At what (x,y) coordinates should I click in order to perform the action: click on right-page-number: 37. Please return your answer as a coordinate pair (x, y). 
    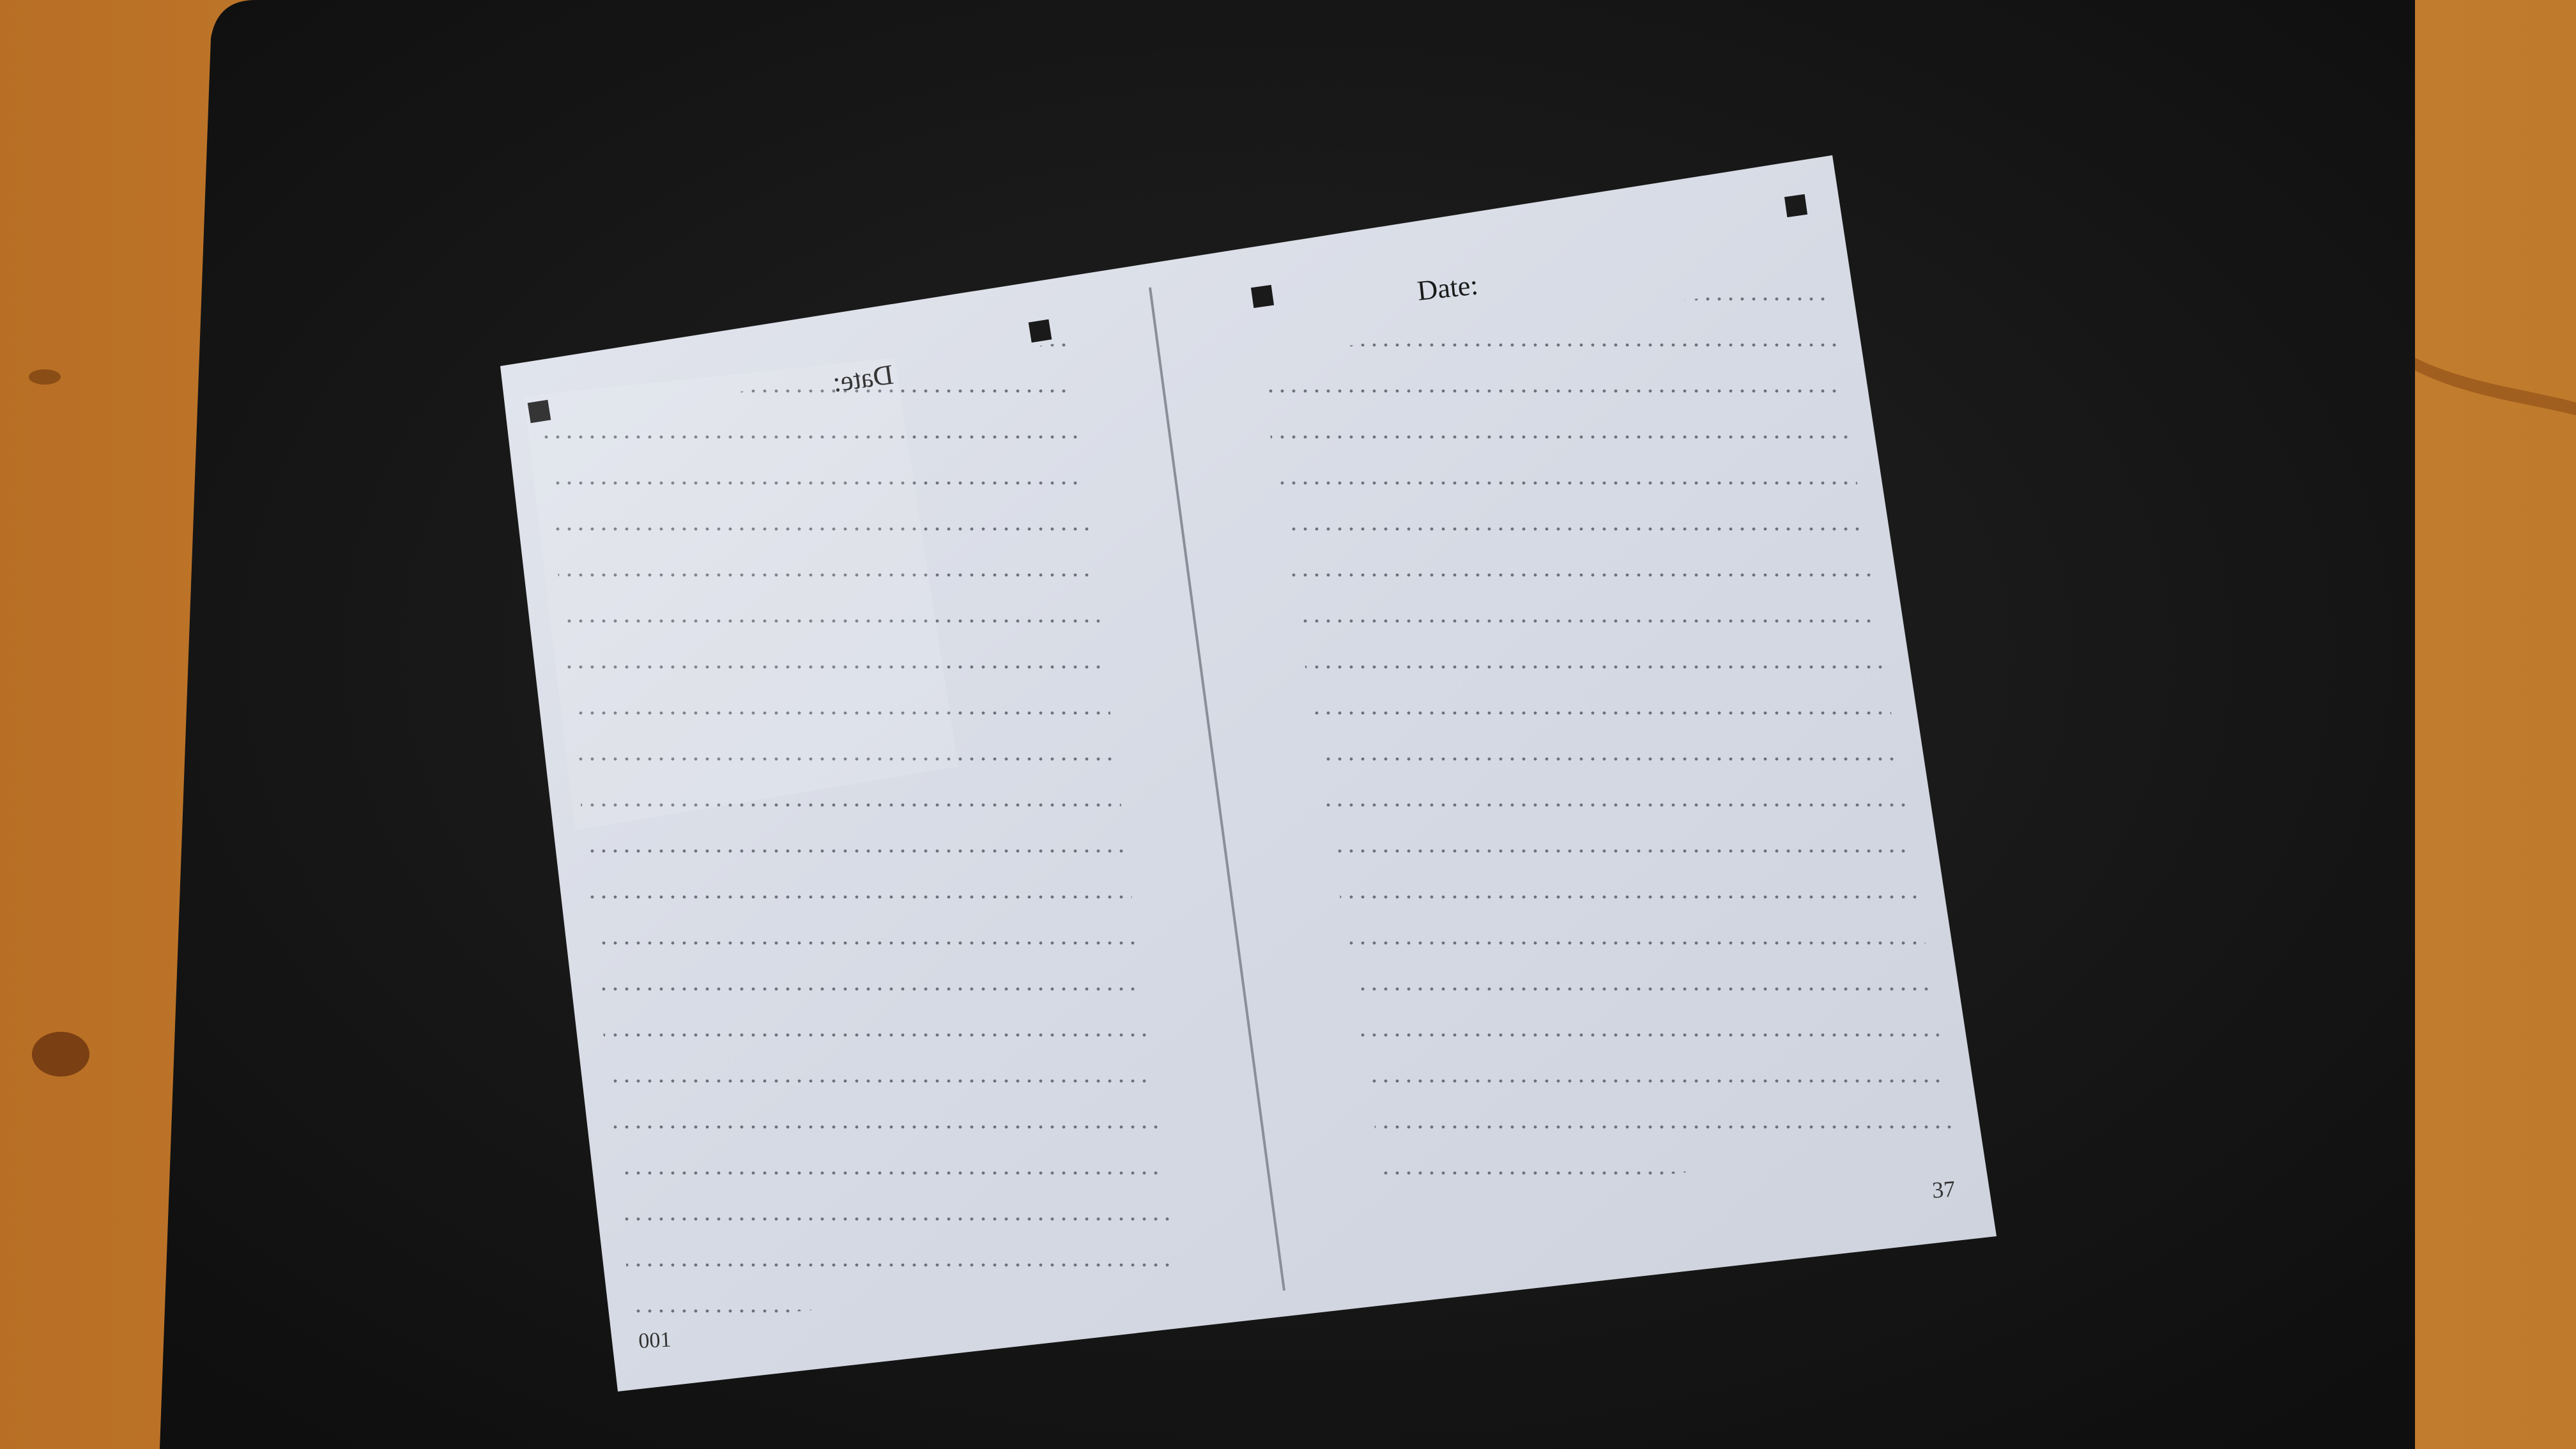
    Looking at the image, I should click on (1943, 1189).